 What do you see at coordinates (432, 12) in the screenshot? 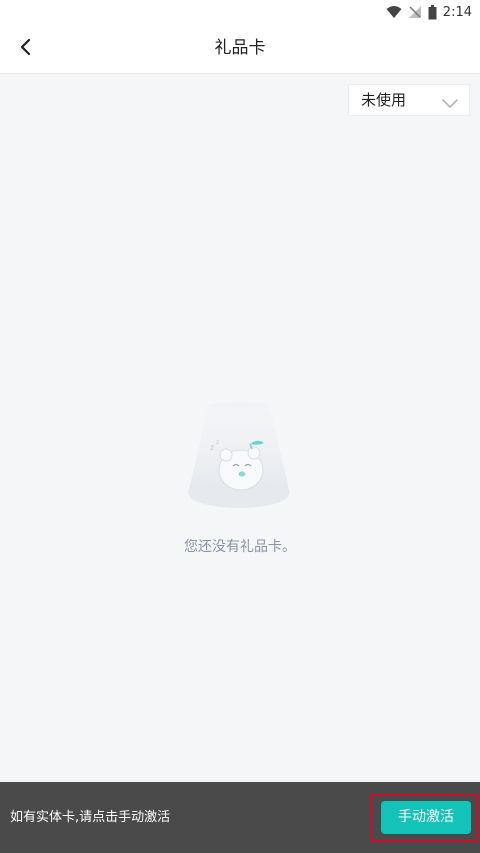
I see `battery-icon` at bounding box center [432, 12].